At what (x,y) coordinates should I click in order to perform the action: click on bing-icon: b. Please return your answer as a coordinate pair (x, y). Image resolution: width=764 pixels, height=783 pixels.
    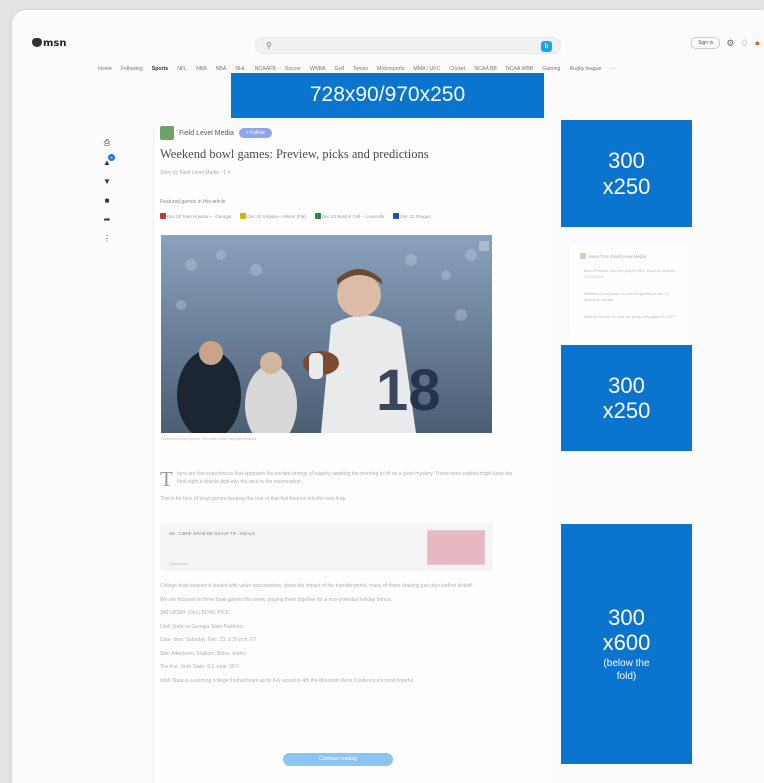
    Looking at the image, I should click on (546, 46).